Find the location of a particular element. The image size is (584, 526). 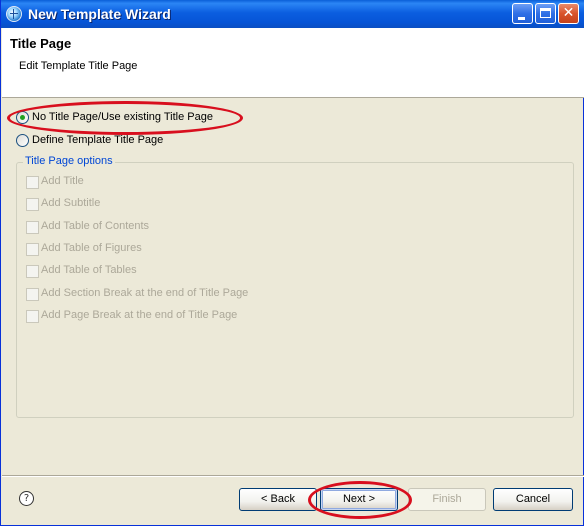

define-title-page-radio is located at coordinates (22, 140).